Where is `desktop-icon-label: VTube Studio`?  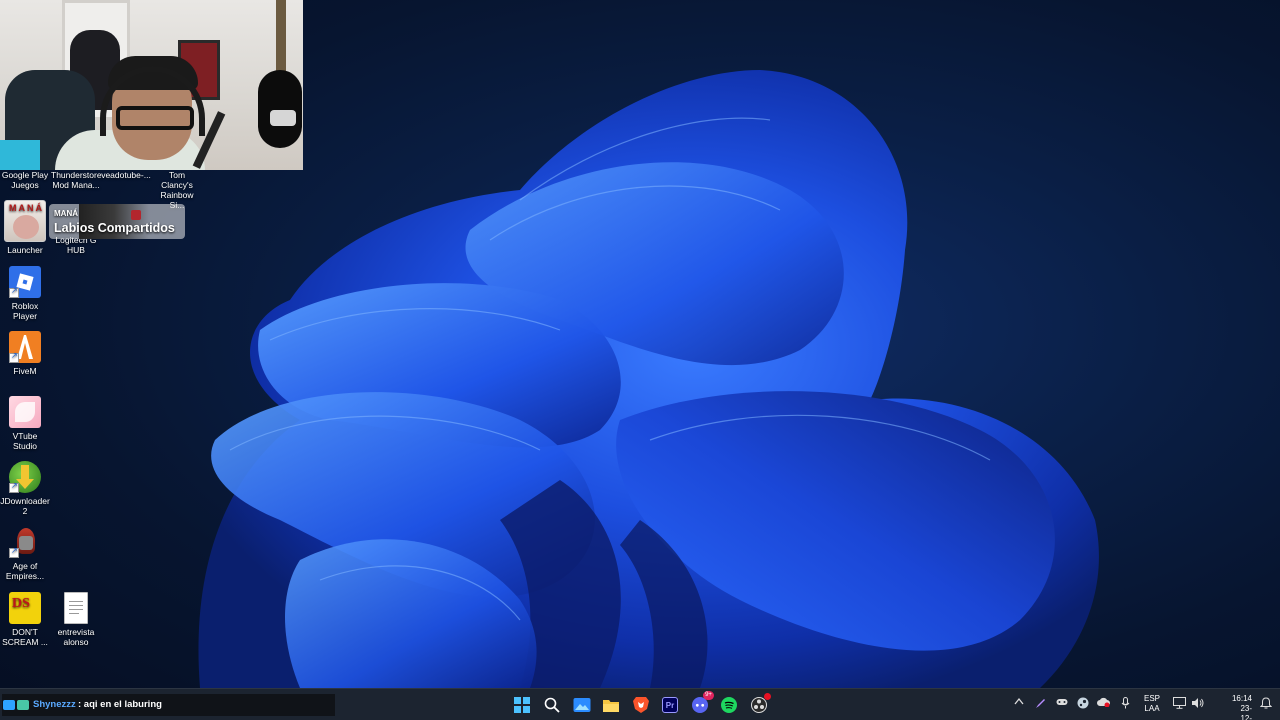 desktop-icon-label: VTube Studio is located at coordinates (25, 441).